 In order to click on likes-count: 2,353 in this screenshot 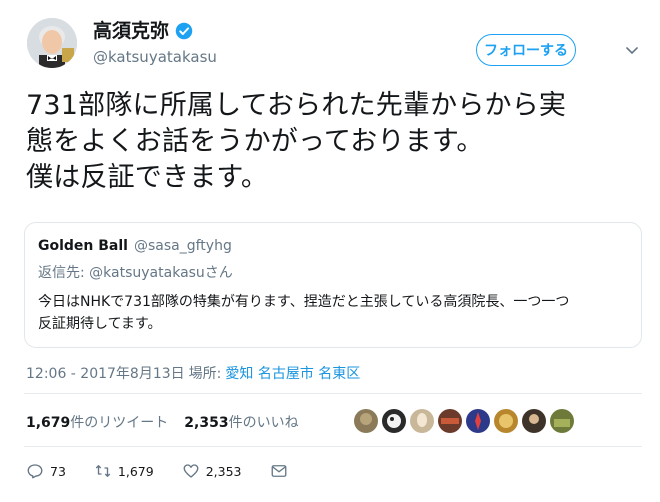, I will do `click(206, 423)`.